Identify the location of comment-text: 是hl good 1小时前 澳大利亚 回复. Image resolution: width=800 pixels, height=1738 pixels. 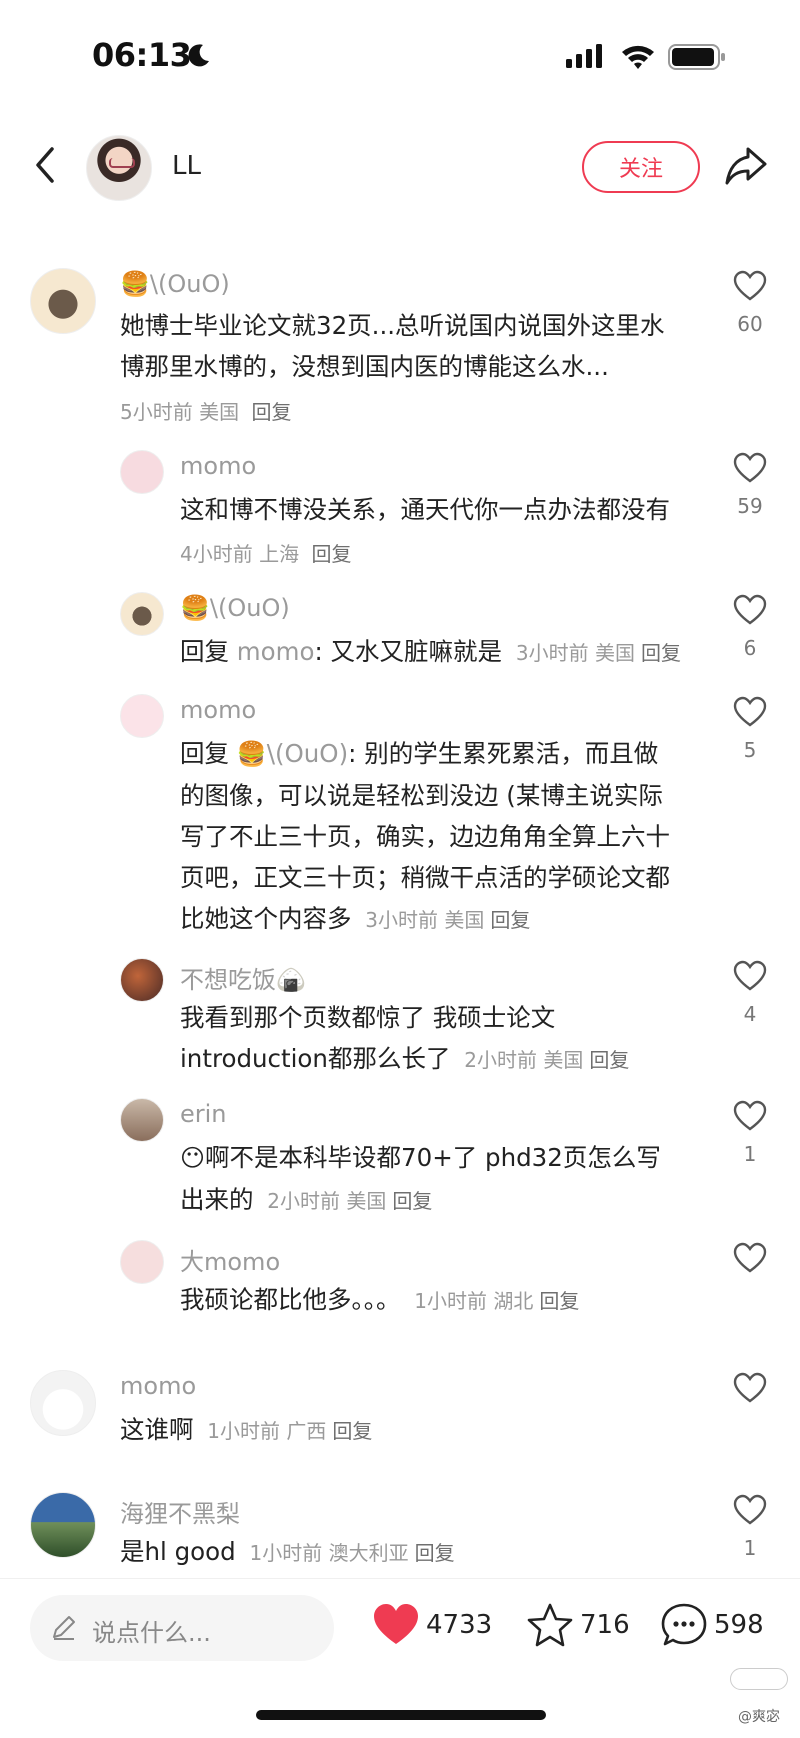
(287, 1551).